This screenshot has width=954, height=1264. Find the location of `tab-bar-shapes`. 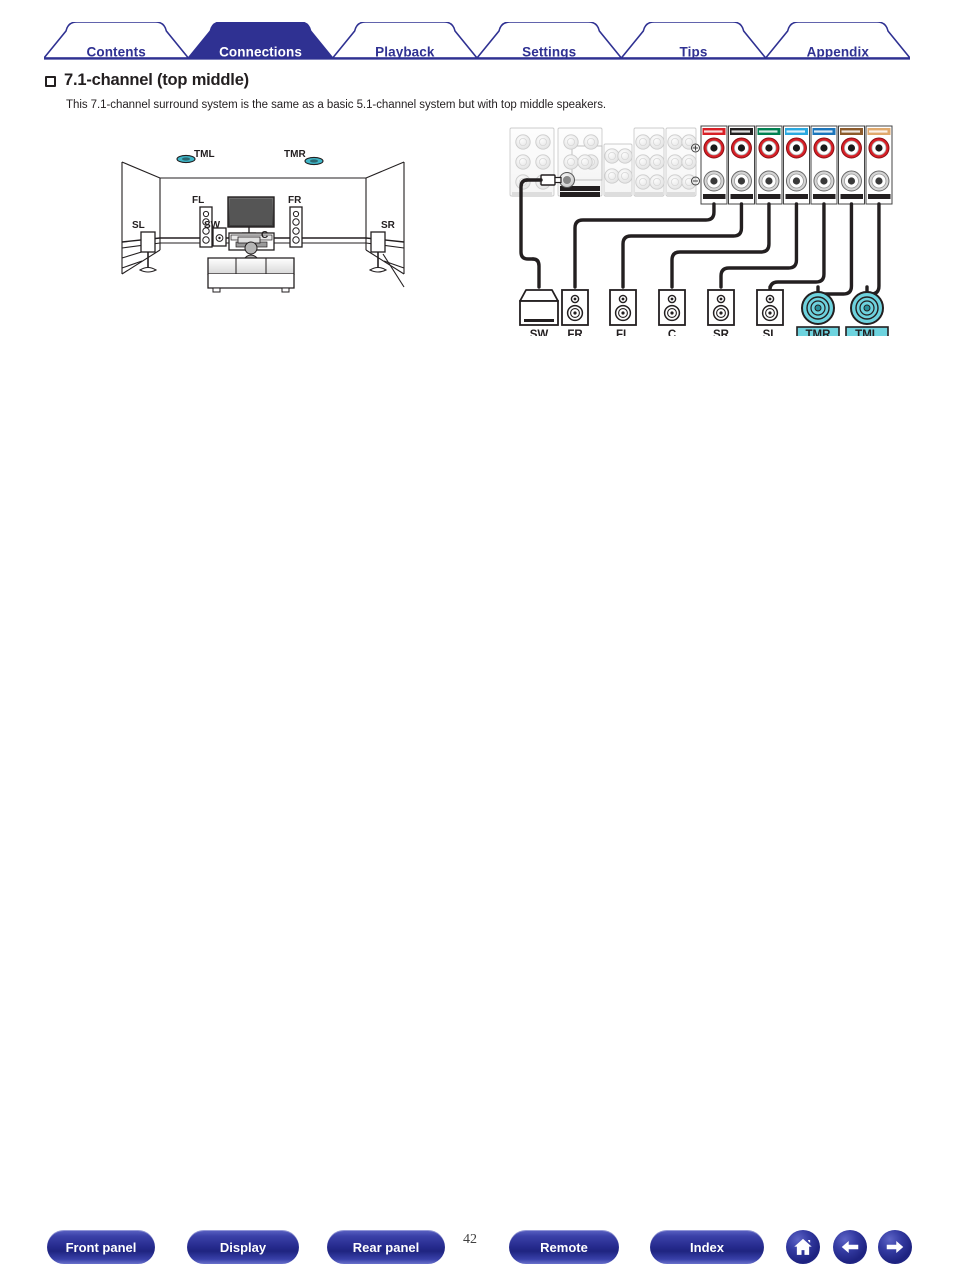

tab-bar-shapes is located at coordinates (477, 41).